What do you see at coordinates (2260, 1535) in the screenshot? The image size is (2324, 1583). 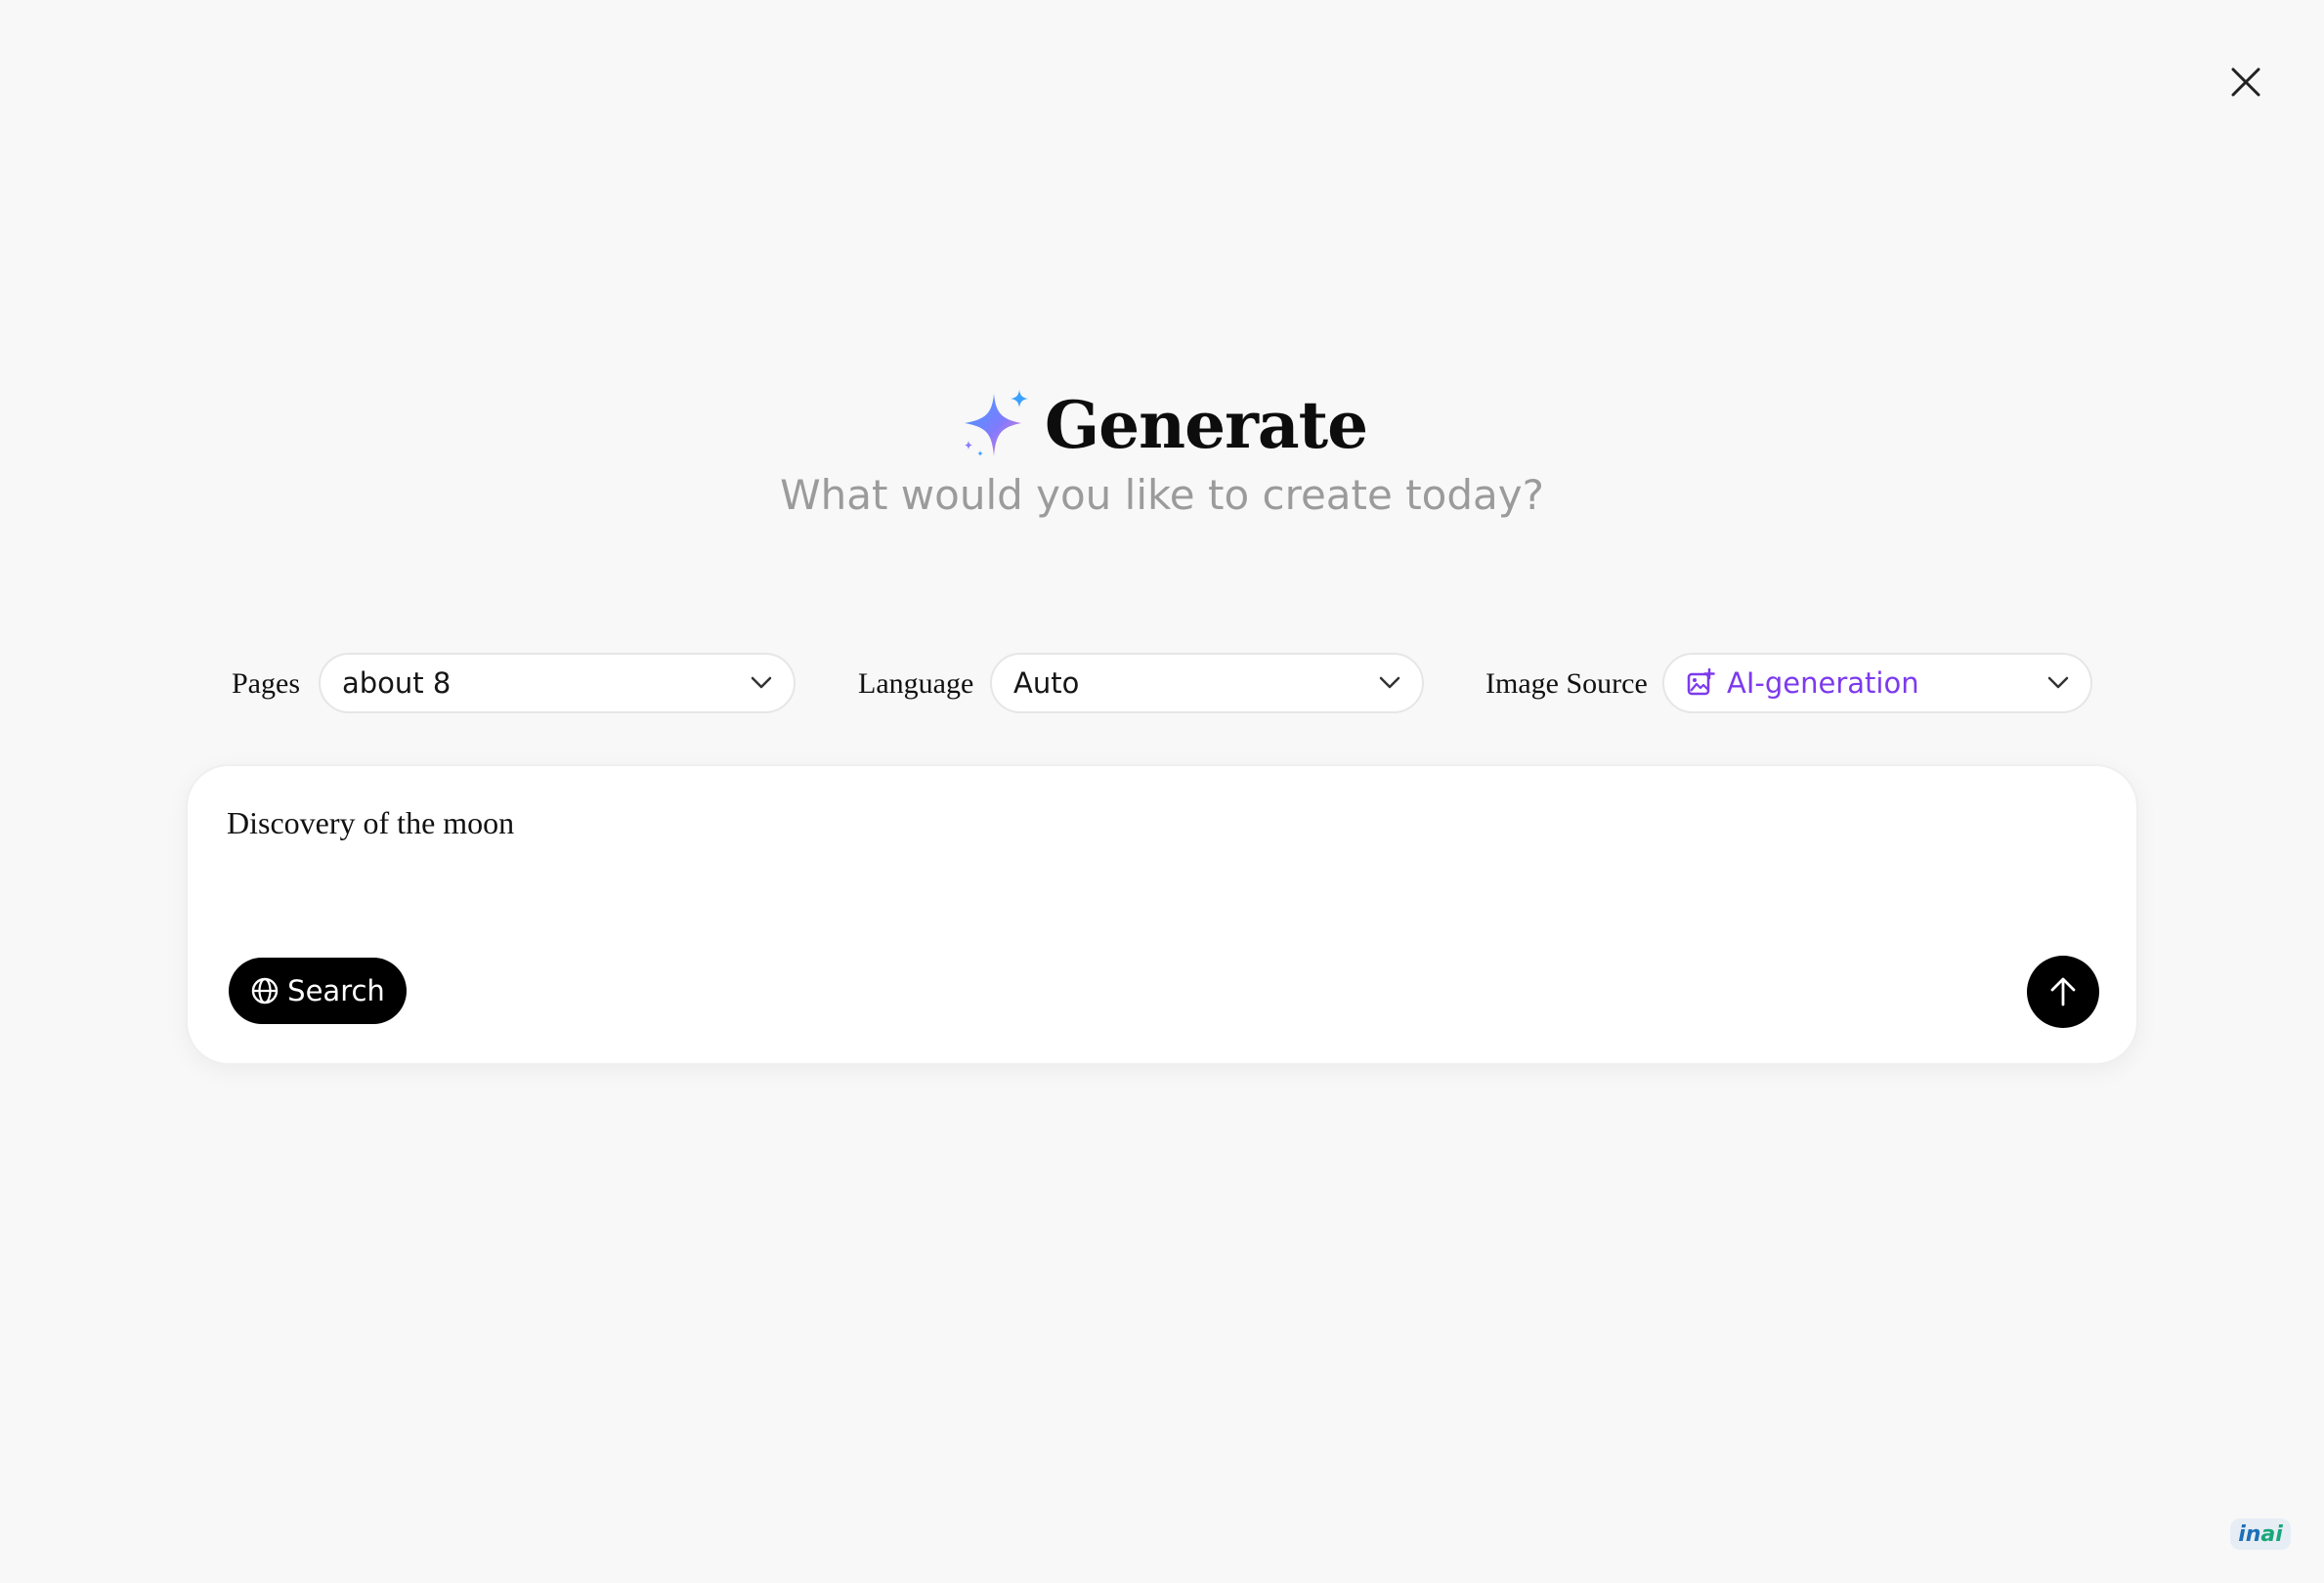 I see `brand-logo: in ai` at bounding box center [2260, 1535].